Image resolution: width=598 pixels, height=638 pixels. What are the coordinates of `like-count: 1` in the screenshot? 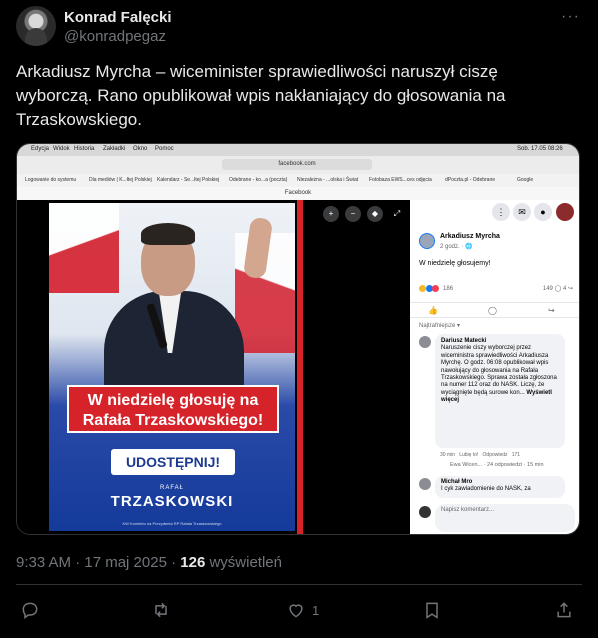 It's located at (316, 610).